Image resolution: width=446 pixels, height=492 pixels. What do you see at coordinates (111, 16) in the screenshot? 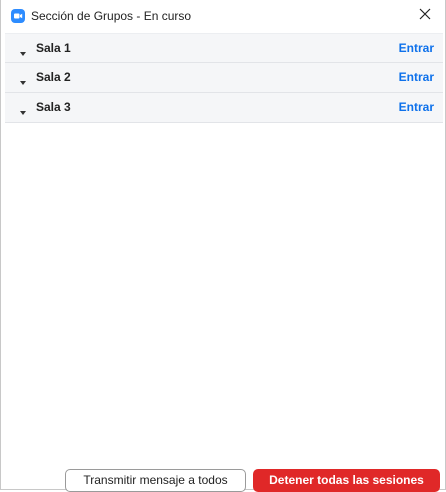
I see `window-title: Sección de Grupos - En curso` at bounding box center [111, 16].